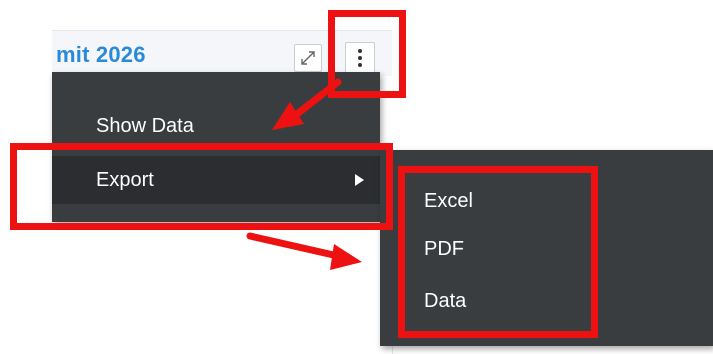 The width and height of the screenshot is (713, 354). I want to click on expand-icon, so click(308, 58).